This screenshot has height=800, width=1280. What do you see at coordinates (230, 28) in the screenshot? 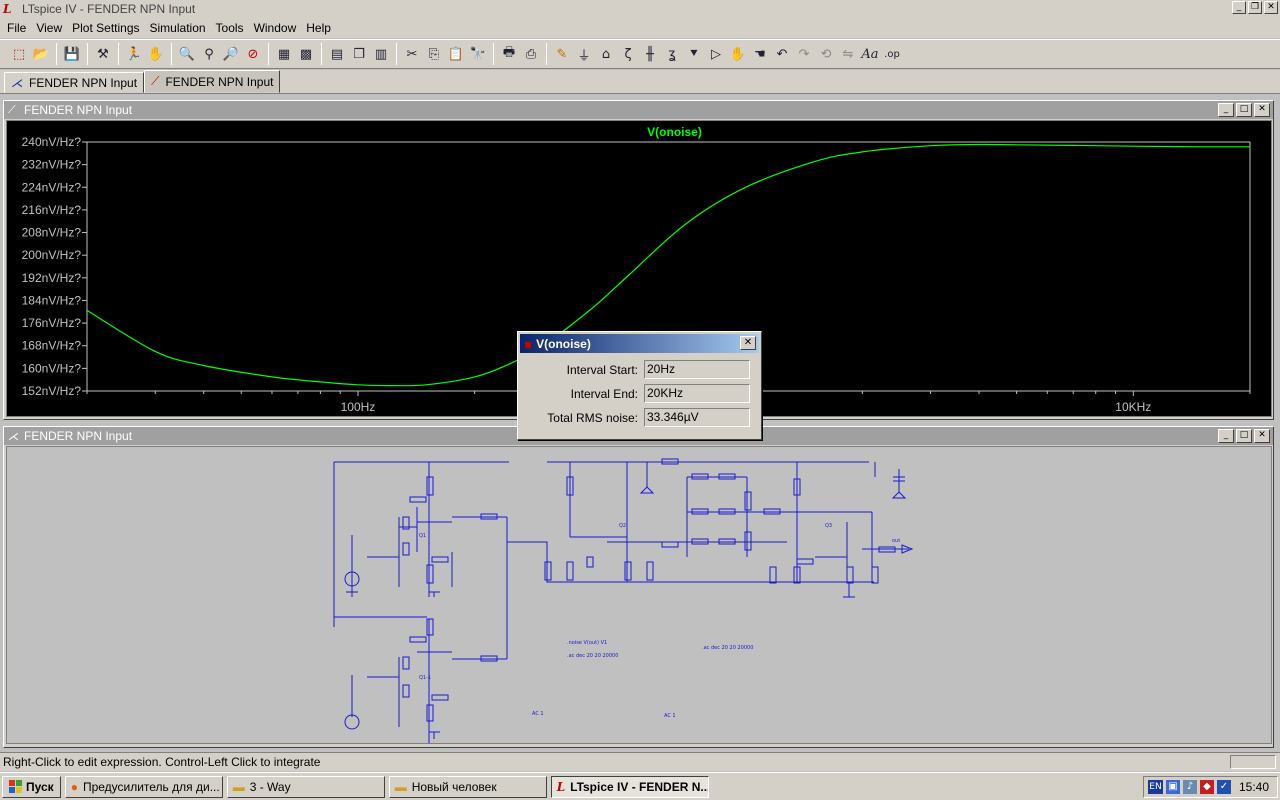
I see `menu-tools: Tools` at bounding box center [230, 28].